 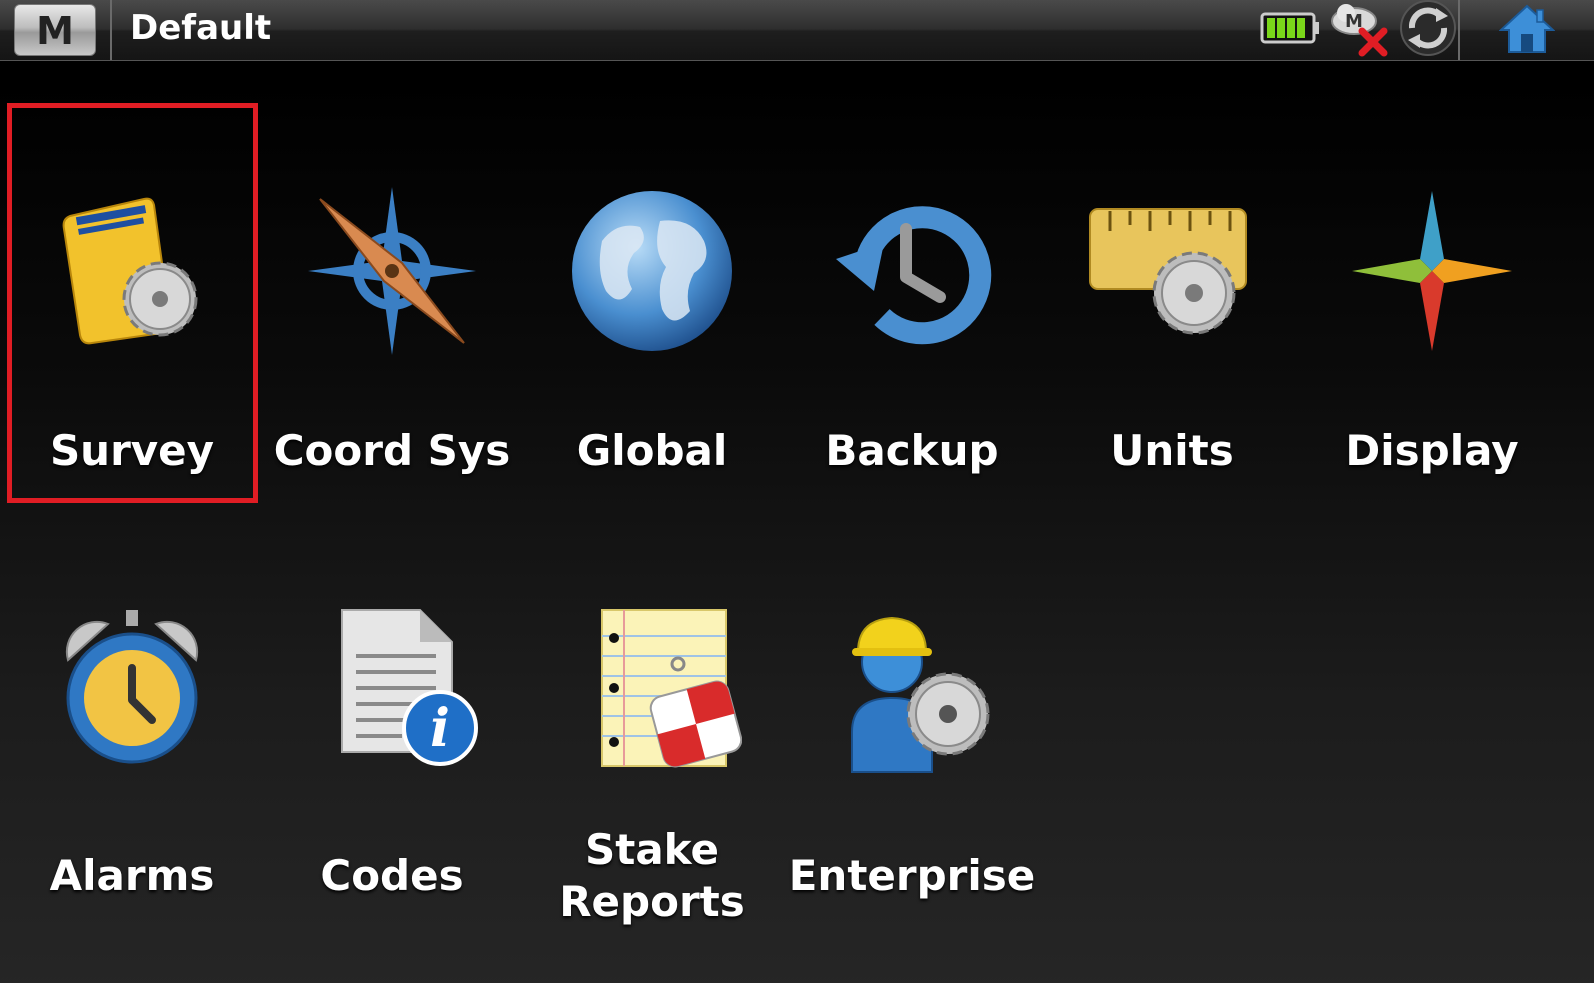 I want to click on display-label: Display, so click(x=1432, y=450).